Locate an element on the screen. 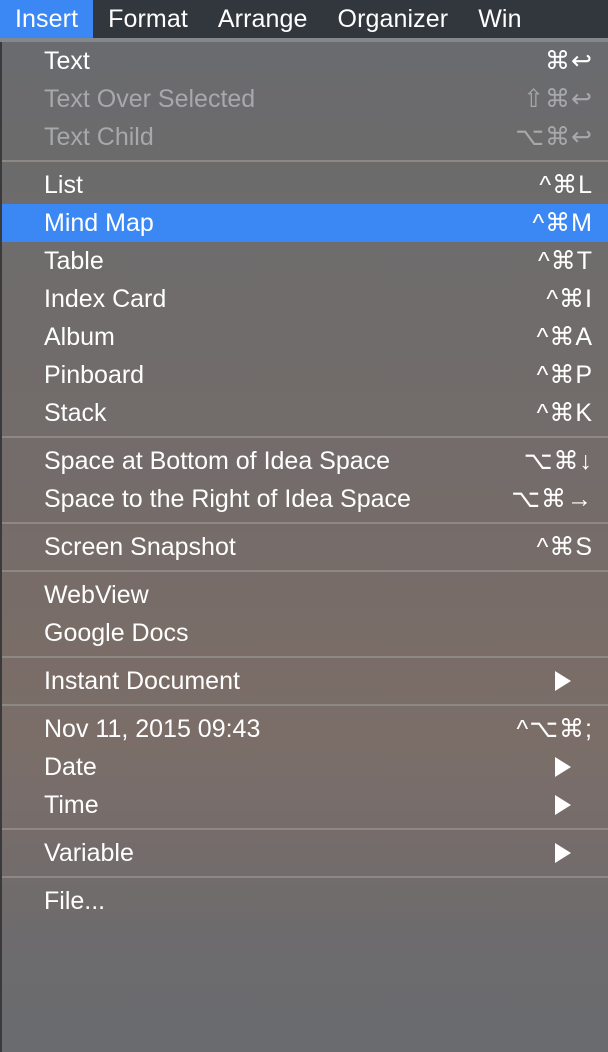 Image resolution: width=608 pixels, height=1052 pixels. menu-item-shortcut: ^⌘K is located at coordinates (564, 412).